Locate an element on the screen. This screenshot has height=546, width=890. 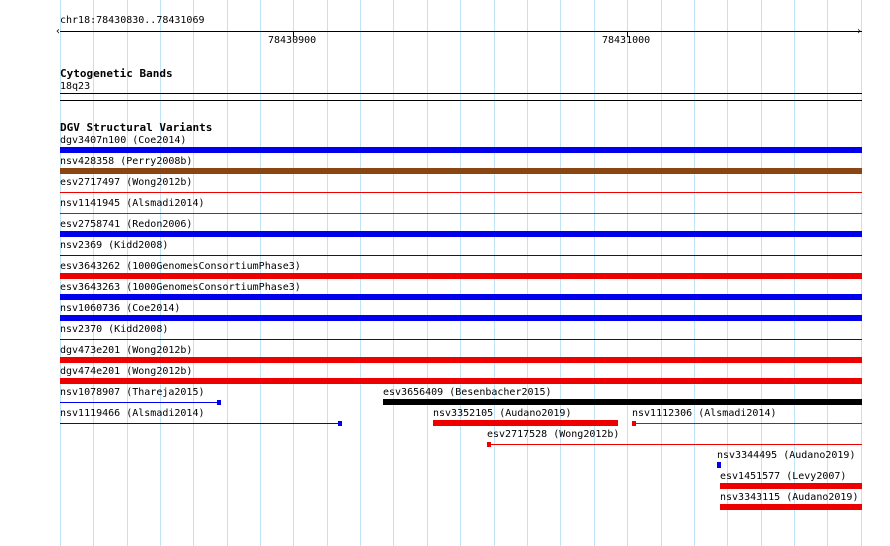
ruler-tick-label: 78431000 is located at coordinates (626, 40).